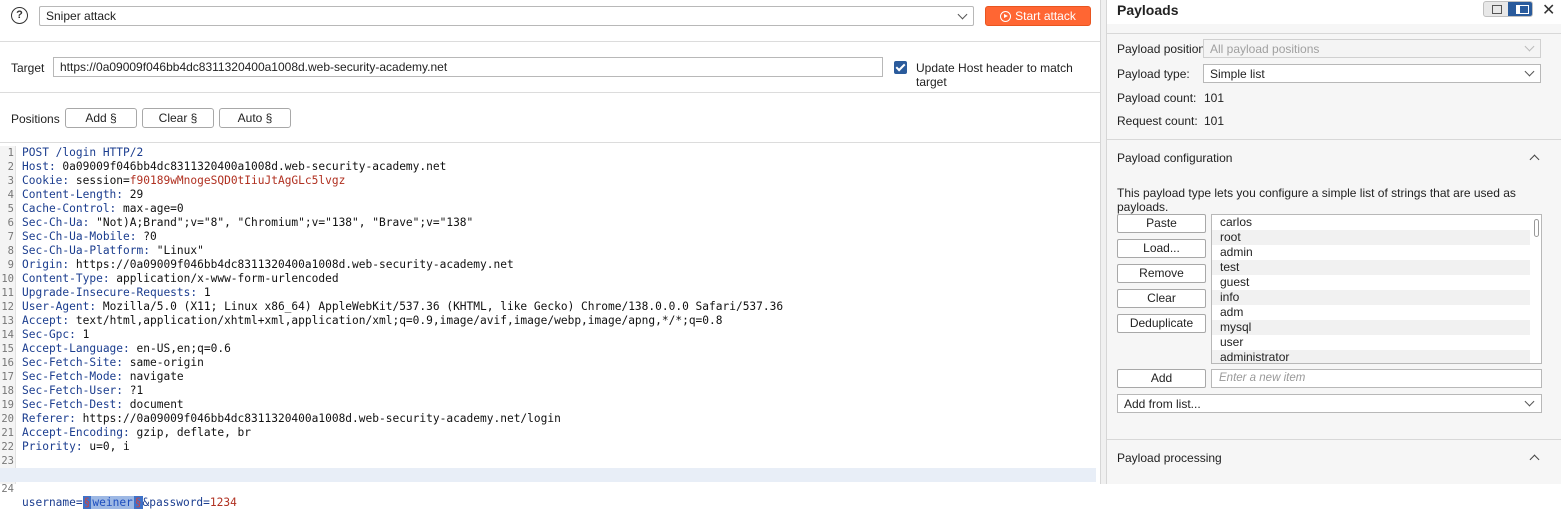  I want to click on request-line: 8 Sec-Ch-Ua-Platform: "Linux", so click(548, 251).